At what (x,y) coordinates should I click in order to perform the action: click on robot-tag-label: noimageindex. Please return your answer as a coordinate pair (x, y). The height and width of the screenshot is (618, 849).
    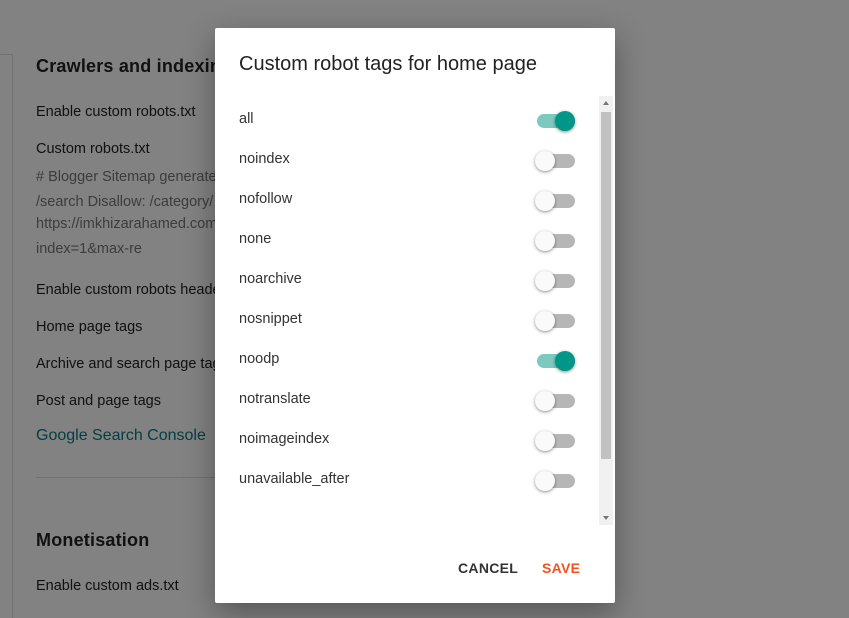
    Looking at the image, I should click on (284, 439).